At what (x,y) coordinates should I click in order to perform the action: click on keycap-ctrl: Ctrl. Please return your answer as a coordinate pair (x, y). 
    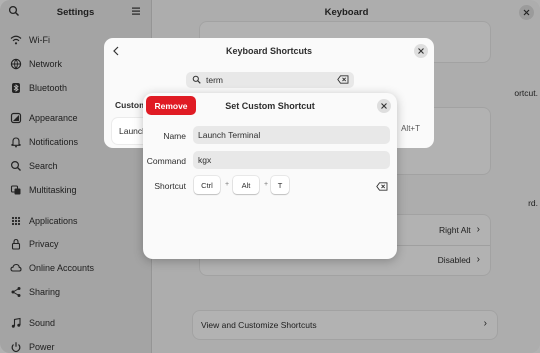
    Looking at the image, I should click on (207, 185).